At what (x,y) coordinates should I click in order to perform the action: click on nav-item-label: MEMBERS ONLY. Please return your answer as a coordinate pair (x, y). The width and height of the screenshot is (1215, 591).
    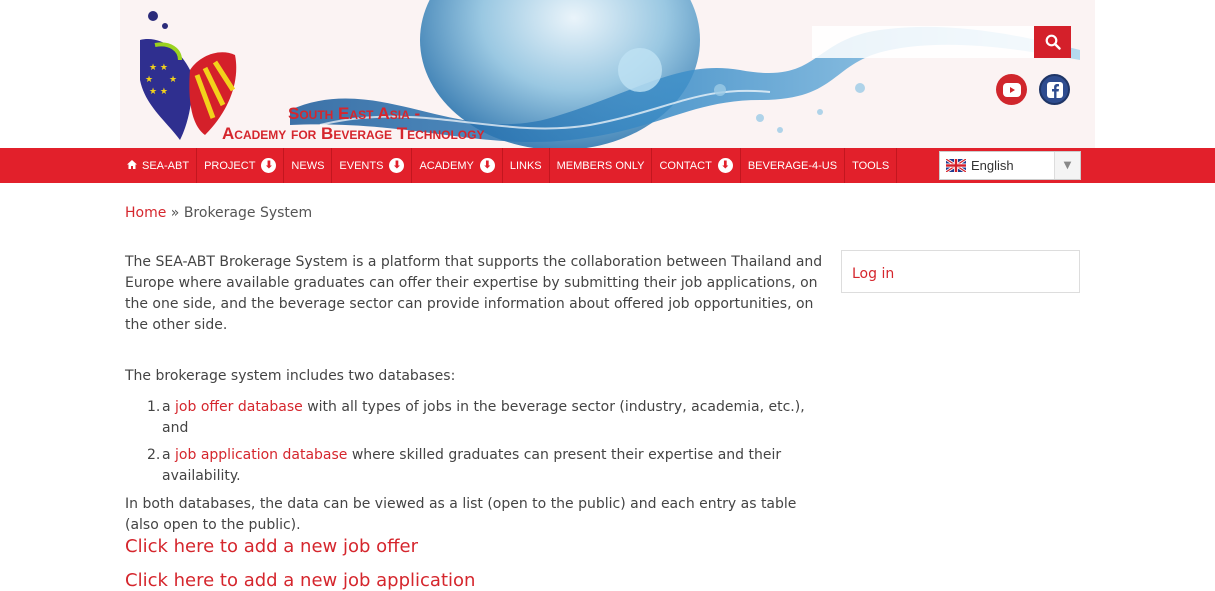
    Looking at the image, I should click on (600, 165).